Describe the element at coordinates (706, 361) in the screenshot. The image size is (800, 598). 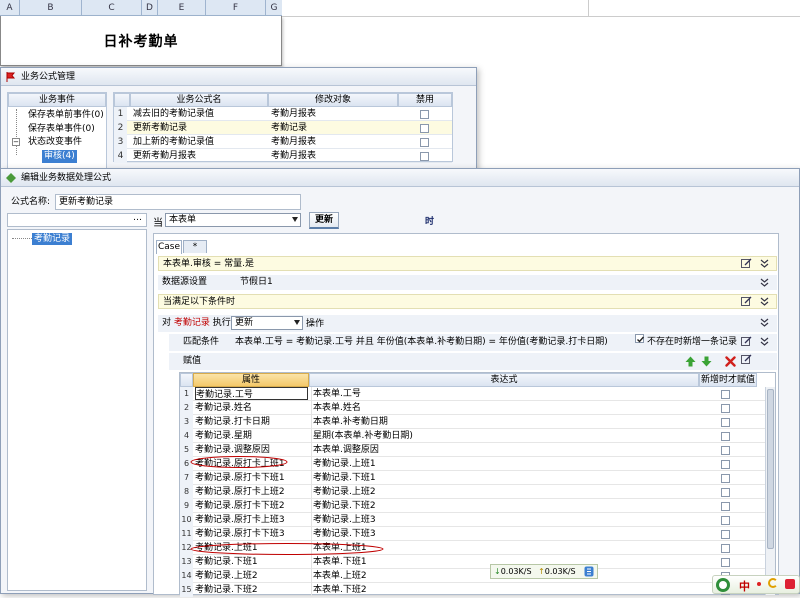
I see `move-down-icon` at that location.